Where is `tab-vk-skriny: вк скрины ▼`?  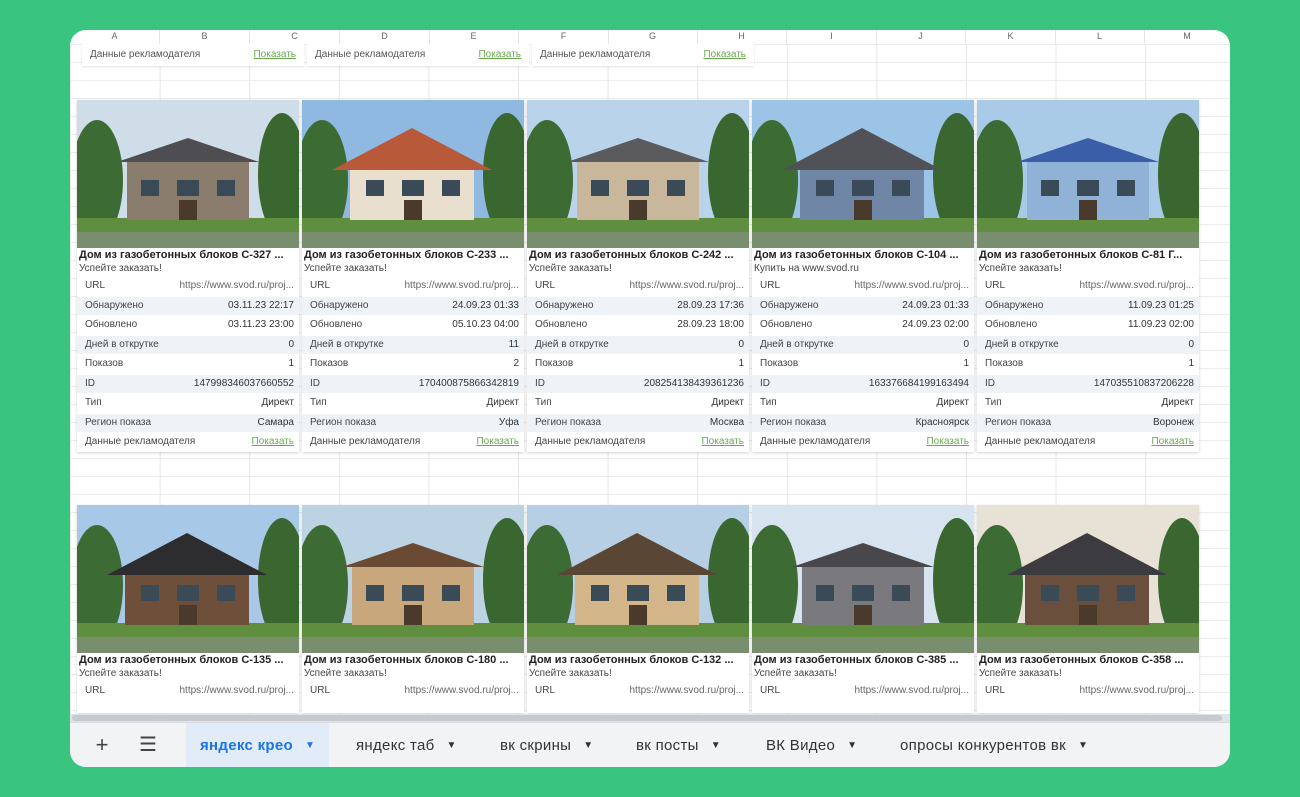 tab-vk-skriny: вк скрины ▼ is located at coordinates (546, 745).